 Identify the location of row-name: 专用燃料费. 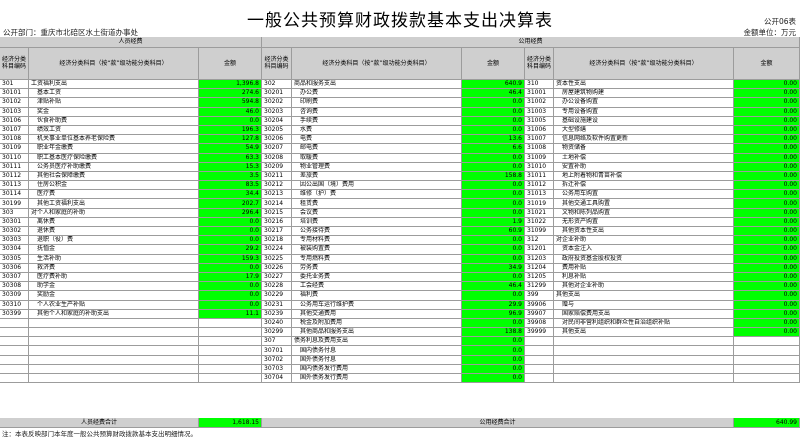
(377, 259).